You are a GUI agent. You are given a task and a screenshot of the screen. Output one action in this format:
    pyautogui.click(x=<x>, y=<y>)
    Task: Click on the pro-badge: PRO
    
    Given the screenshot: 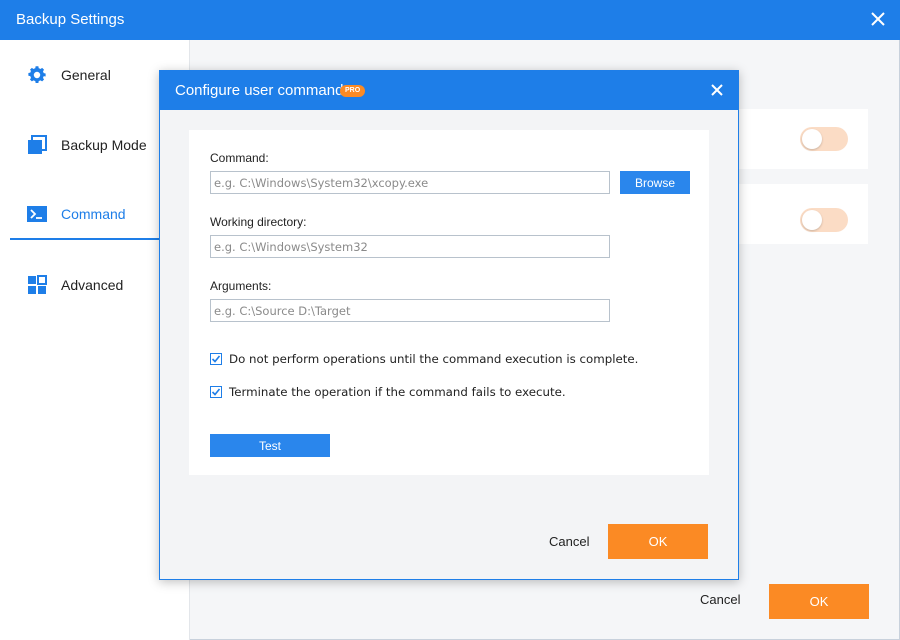 What is the action you would take?
    pyautogui.click(x=353, y=91)
    